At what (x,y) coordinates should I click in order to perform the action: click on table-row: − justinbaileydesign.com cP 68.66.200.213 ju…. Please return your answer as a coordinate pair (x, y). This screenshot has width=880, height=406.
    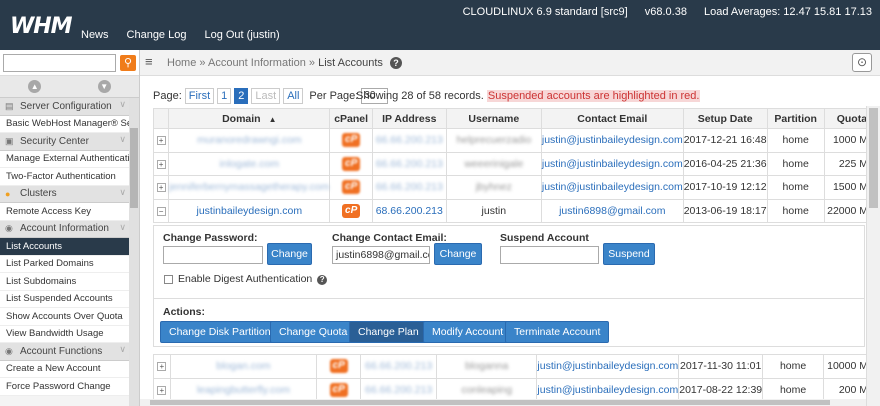
    Looking at the image, I should click on (516, 210).